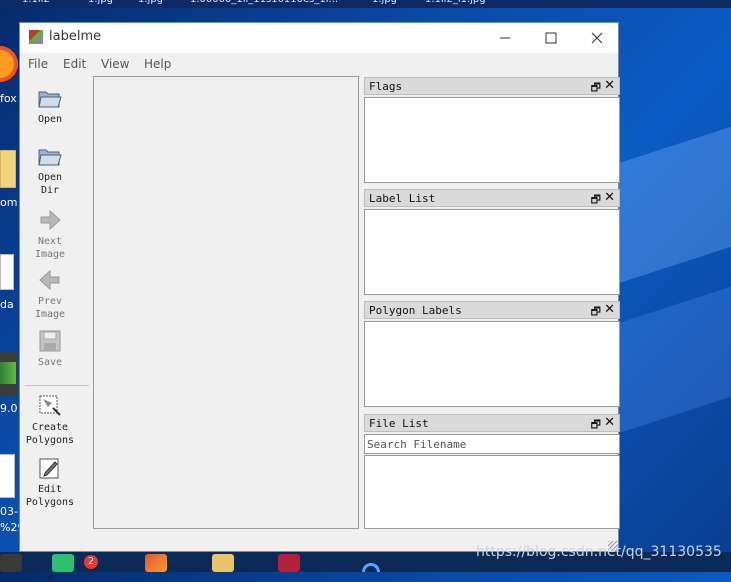 The width and height of the screenshot is (731, 582). What do you see at coordinates (50, 99) in the screenshot?
I see `open-folder-icon` at bounding box center [50, 99].